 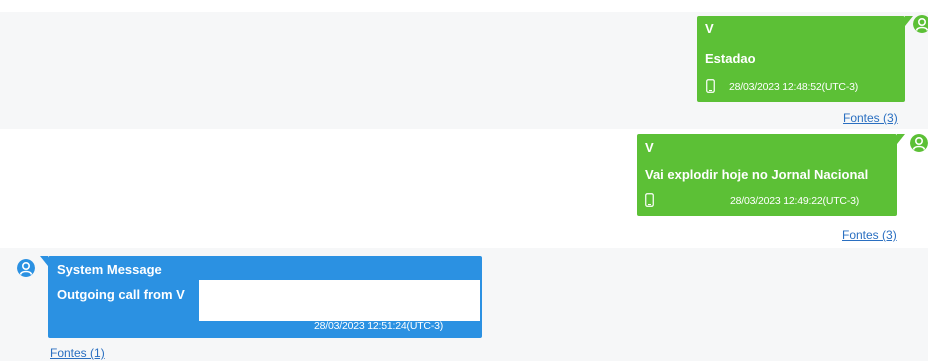 I want to click on message-timestamp: 28/03/2023 12:49:22(UTC-3), so click(x=795, y=201).